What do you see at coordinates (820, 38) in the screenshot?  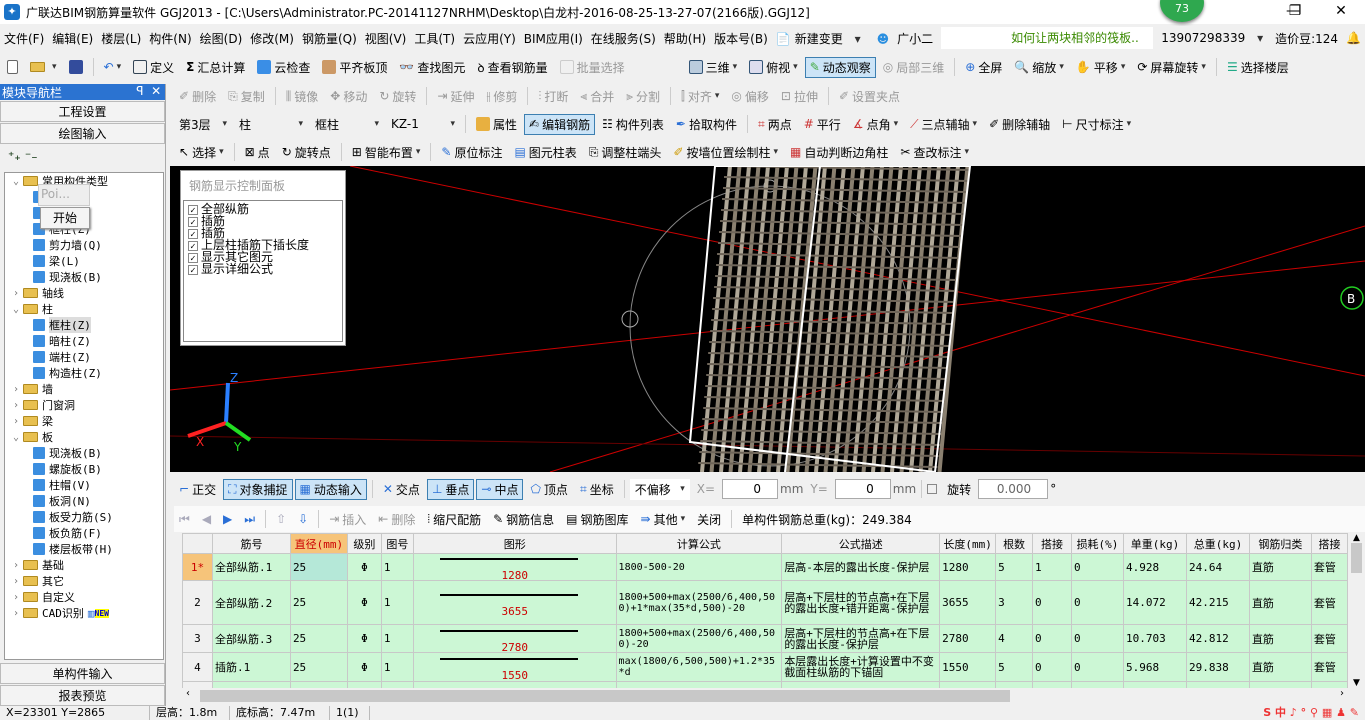 I see `new-change-button: 📄 新建变更 ▾` at bounding box center [820, 38].